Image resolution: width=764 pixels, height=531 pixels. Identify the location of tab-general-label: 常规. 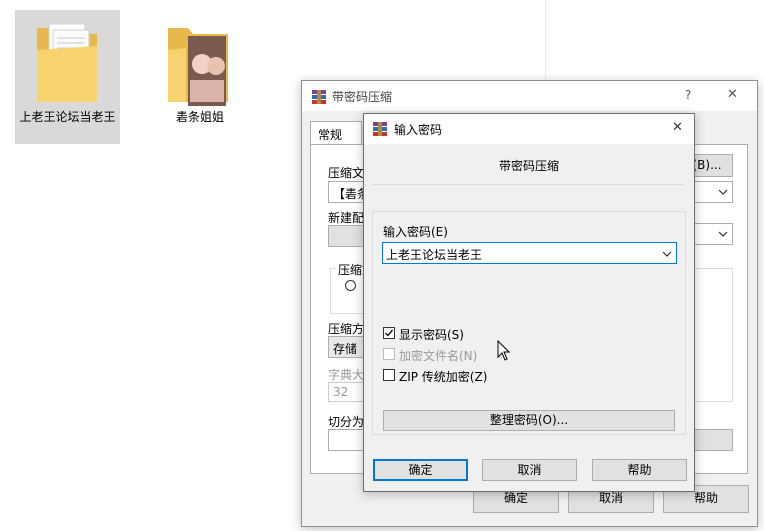
(330, 135).